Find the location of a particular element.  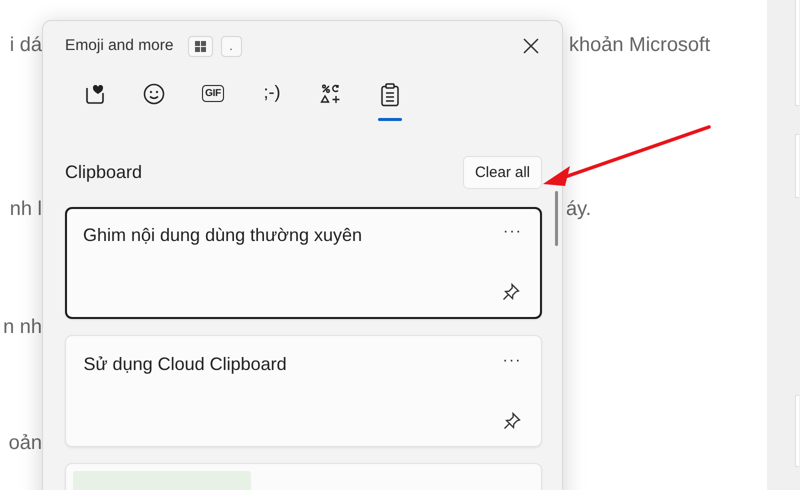

document-text: i dá is located at coordinates (26, 45).